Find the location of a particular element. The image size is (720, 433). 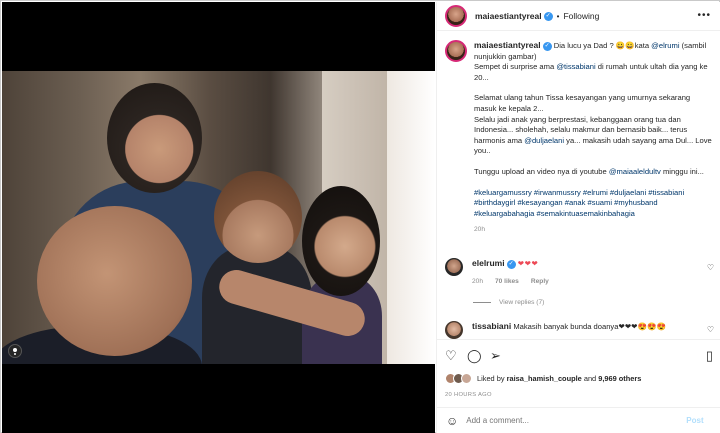

user-tag-icon is located at coordinates (15, 351).